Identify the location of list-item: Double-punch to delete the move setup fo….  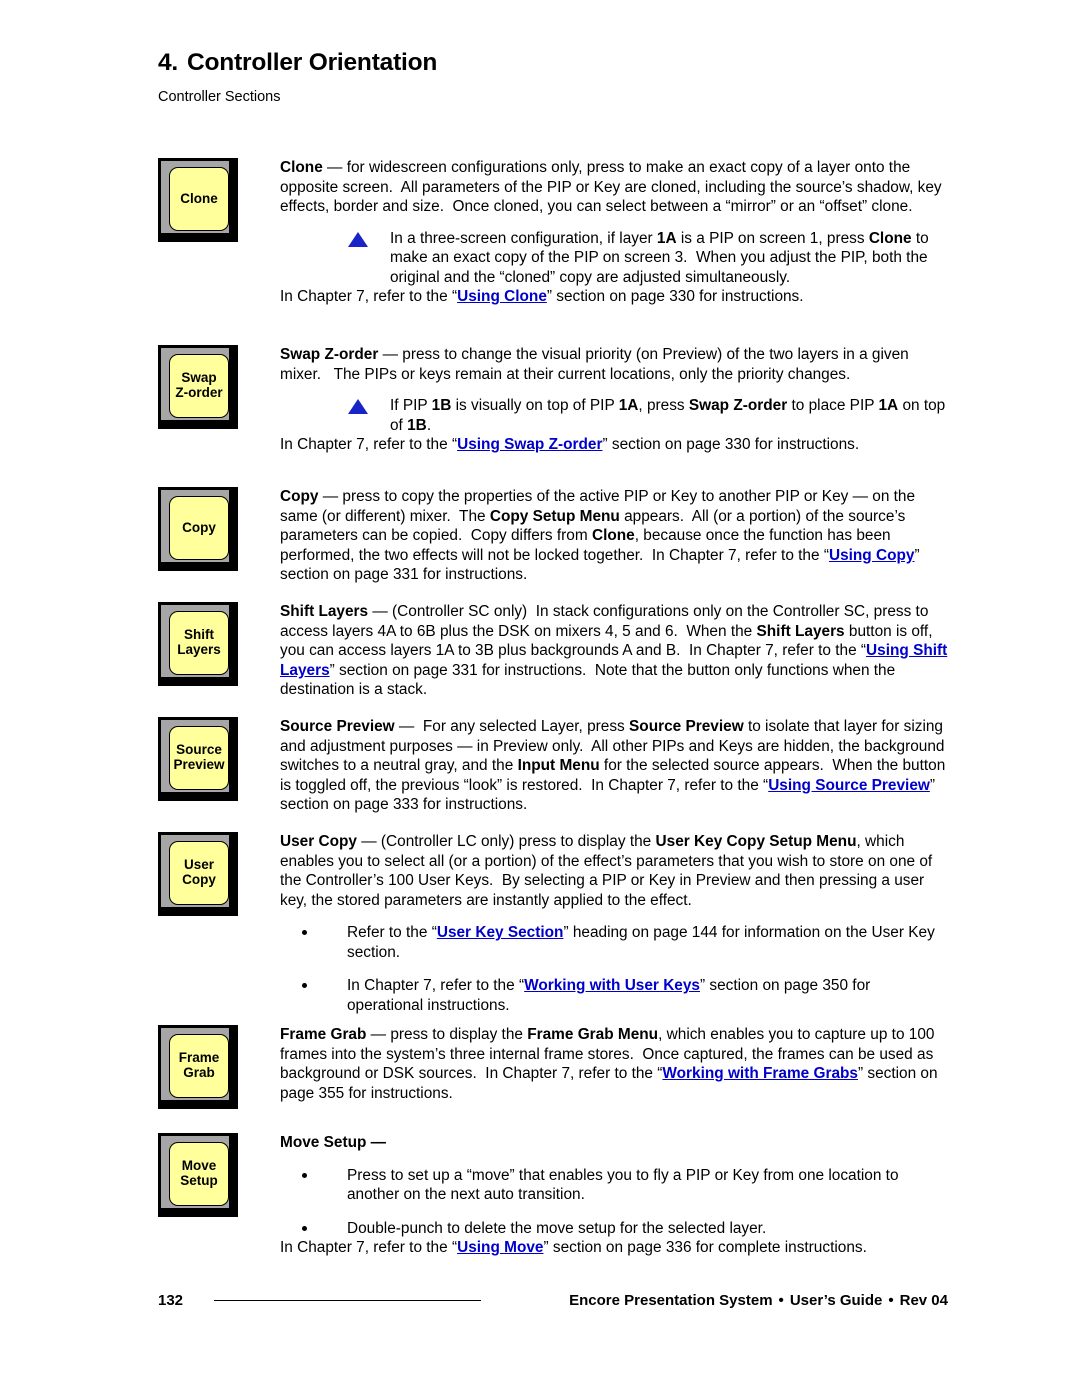
(625, 1229).